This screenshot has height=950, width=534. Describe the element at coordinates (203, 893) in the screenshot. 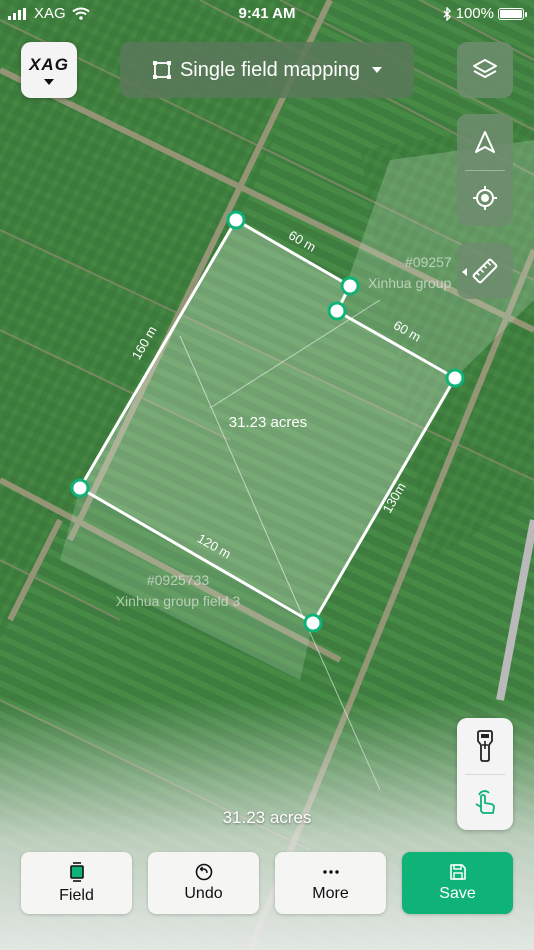

I see `undo-button-label: Undo` at that location.